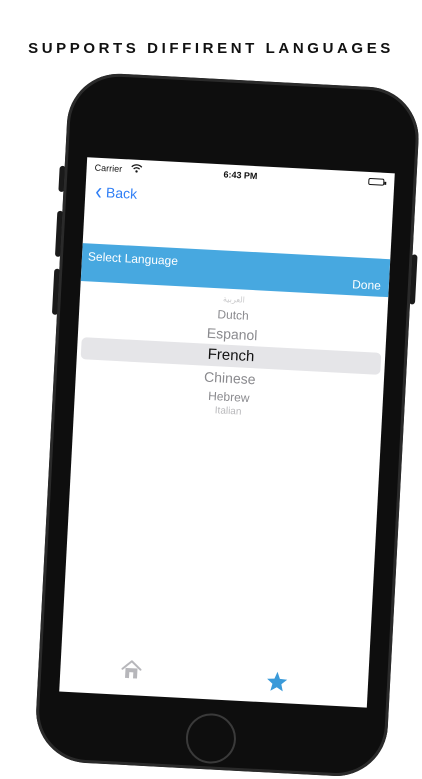 The height and width of the screenshot is (779, 422). I want to click on home-icon, so click(131, 672).